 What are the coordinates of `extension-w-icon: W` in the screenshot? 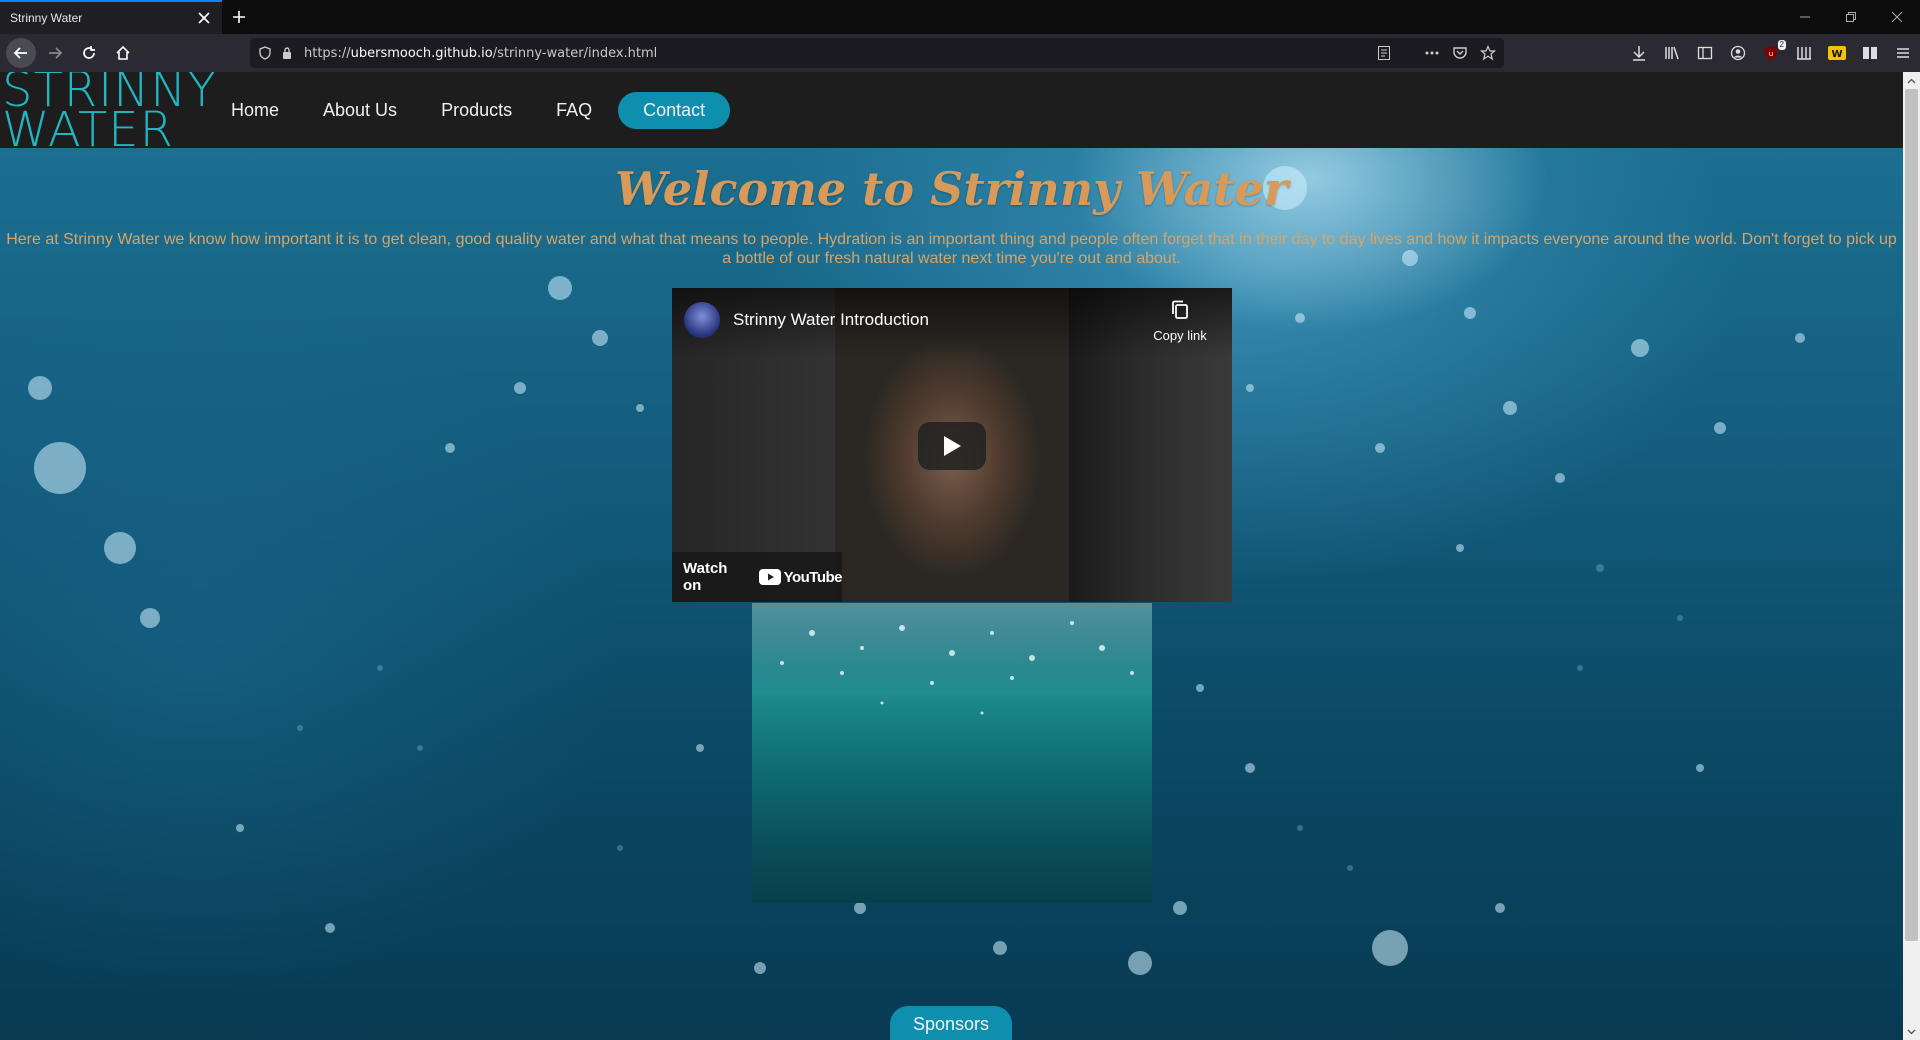 It's located at (1837, 53).